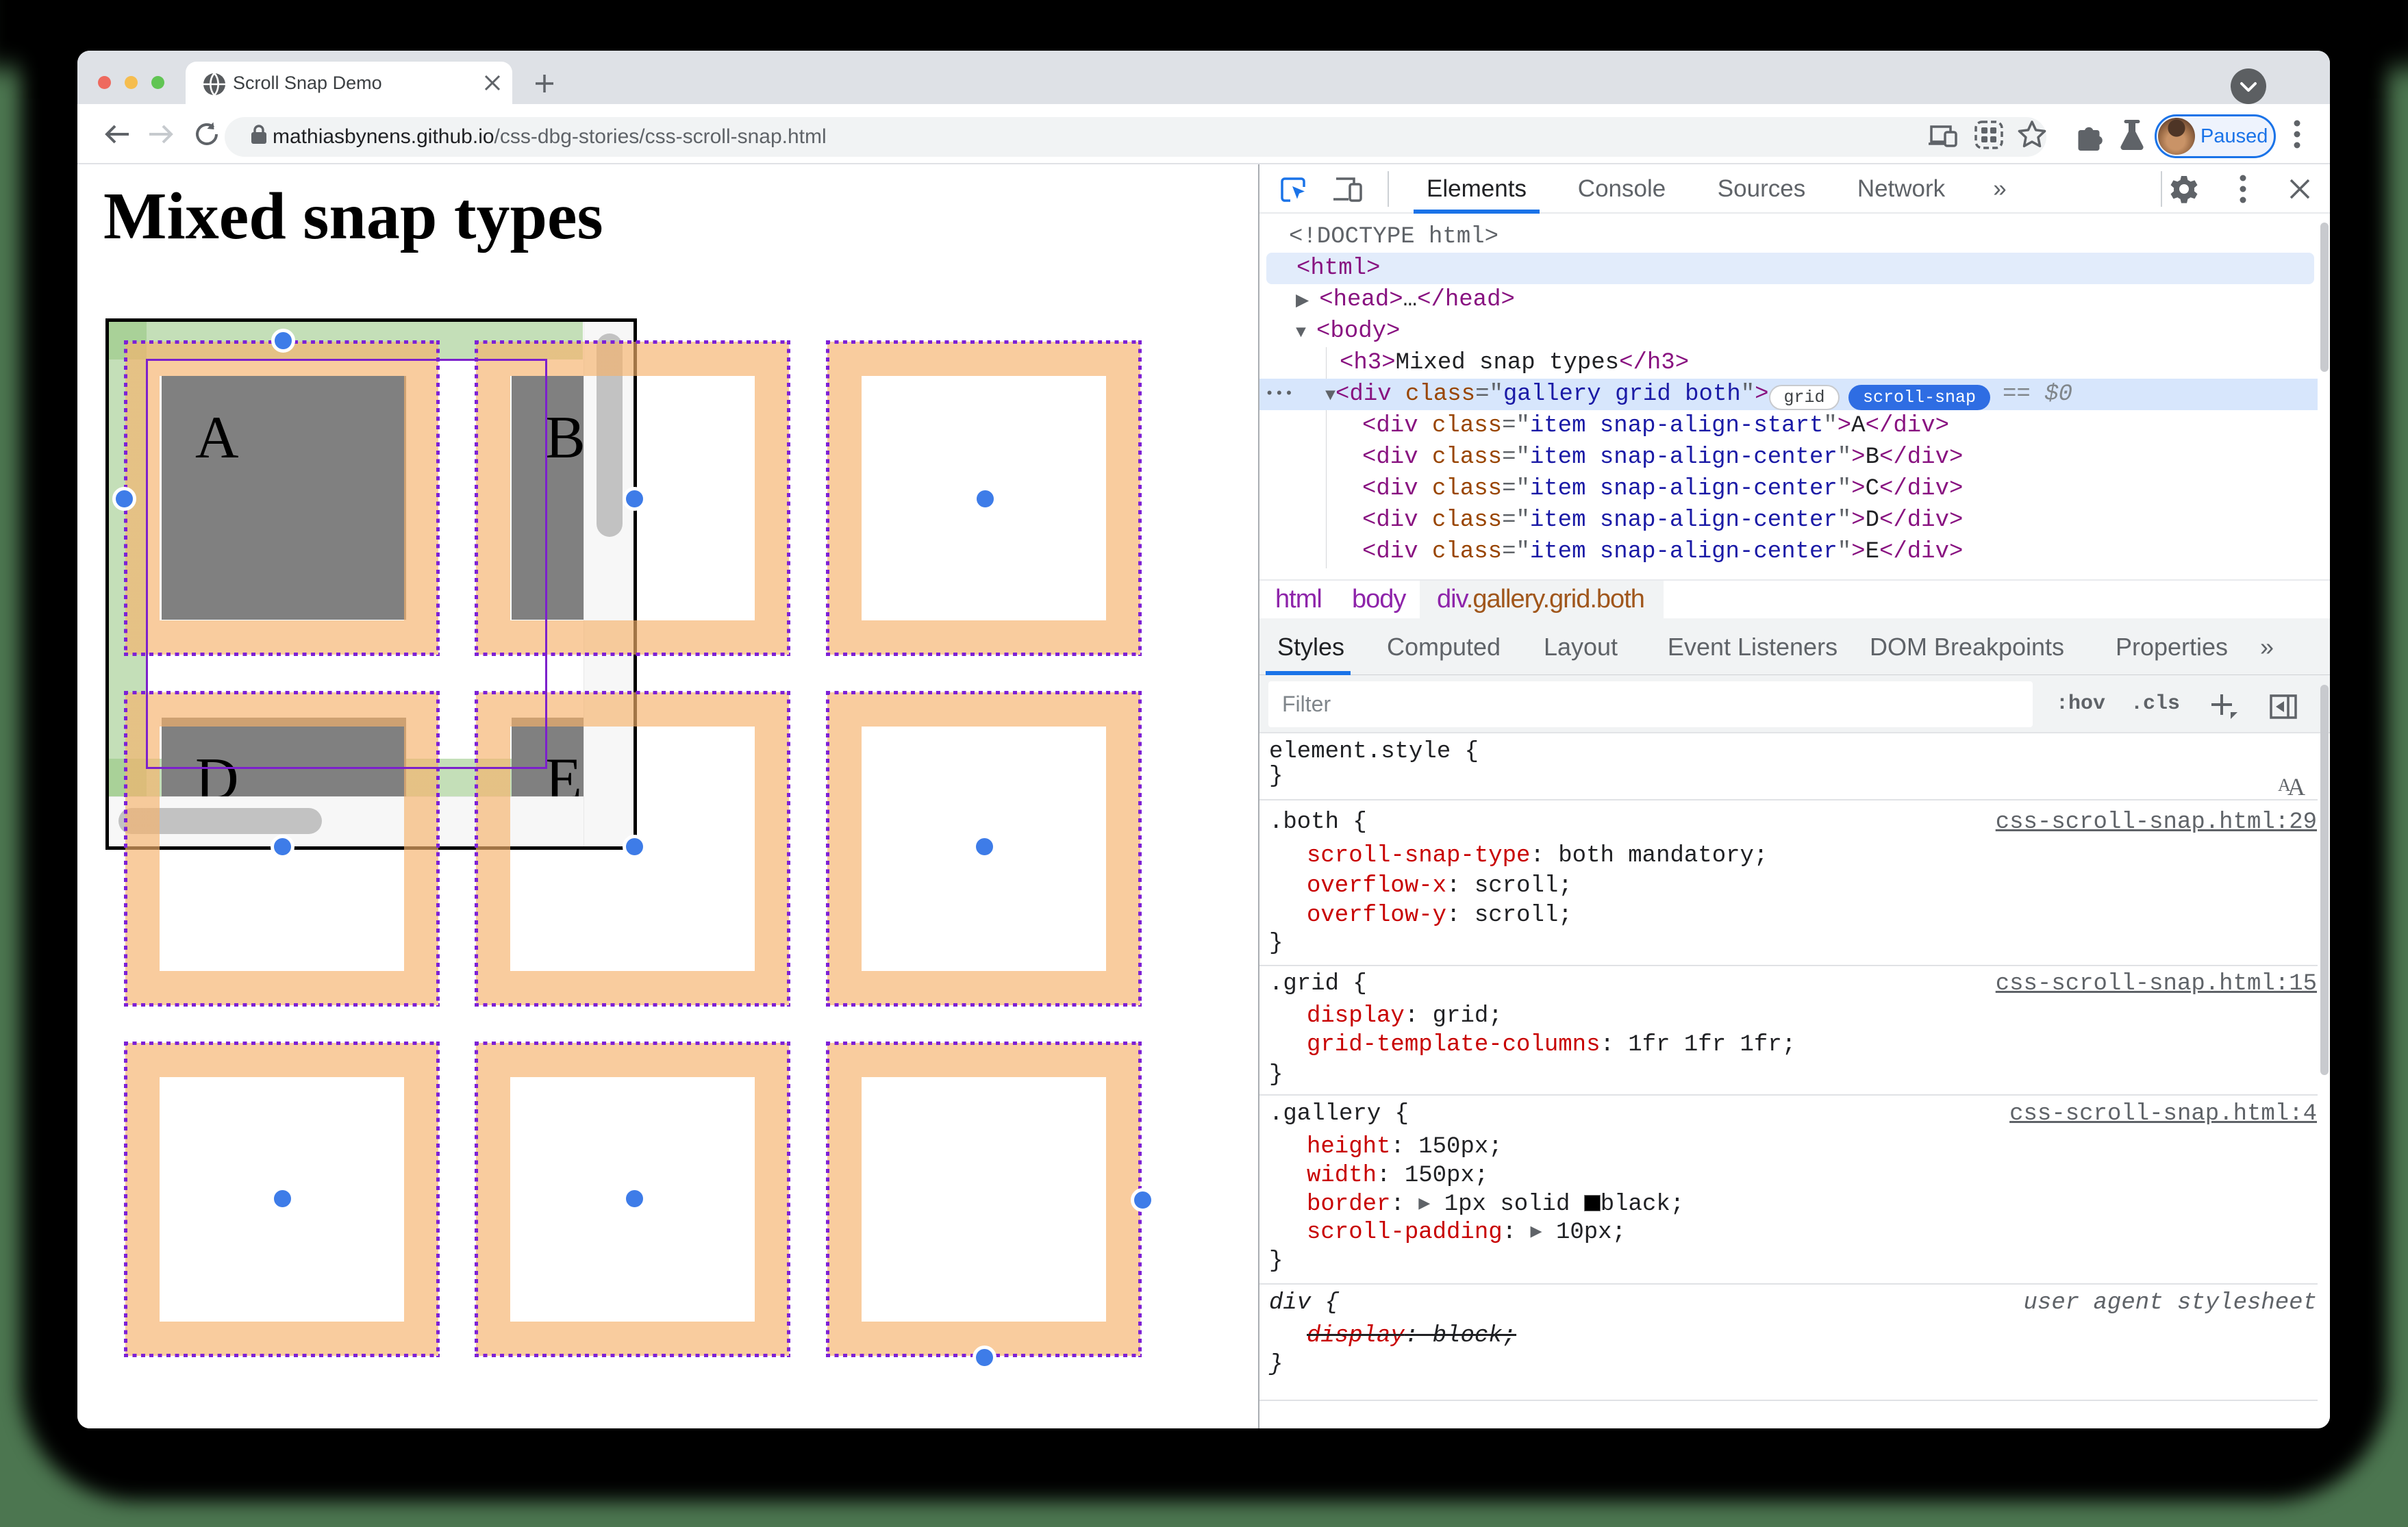 This screenshot has height=1527, width=2408. Describe the element at coordinates (2296, 786) in the screenshot. I see `svg-text: A` at that location.